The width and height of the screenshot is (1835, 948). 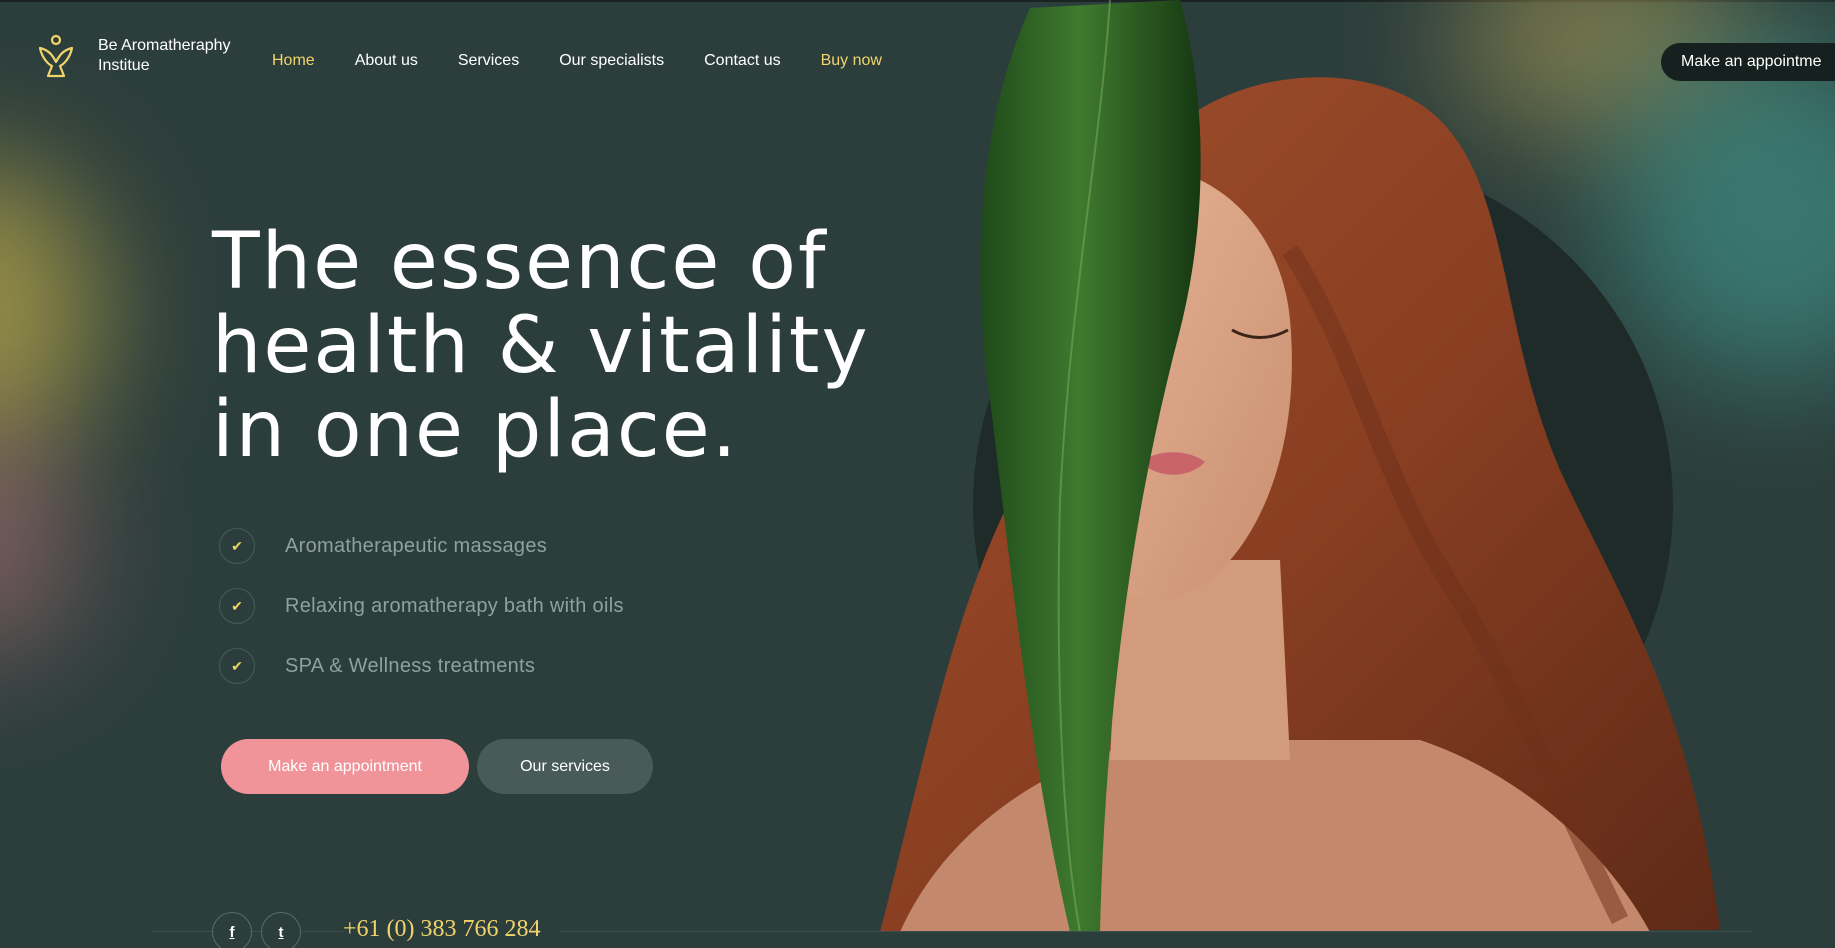 I want to click on nav-our-specialists: Our specialists, so click(x=611, y=61).